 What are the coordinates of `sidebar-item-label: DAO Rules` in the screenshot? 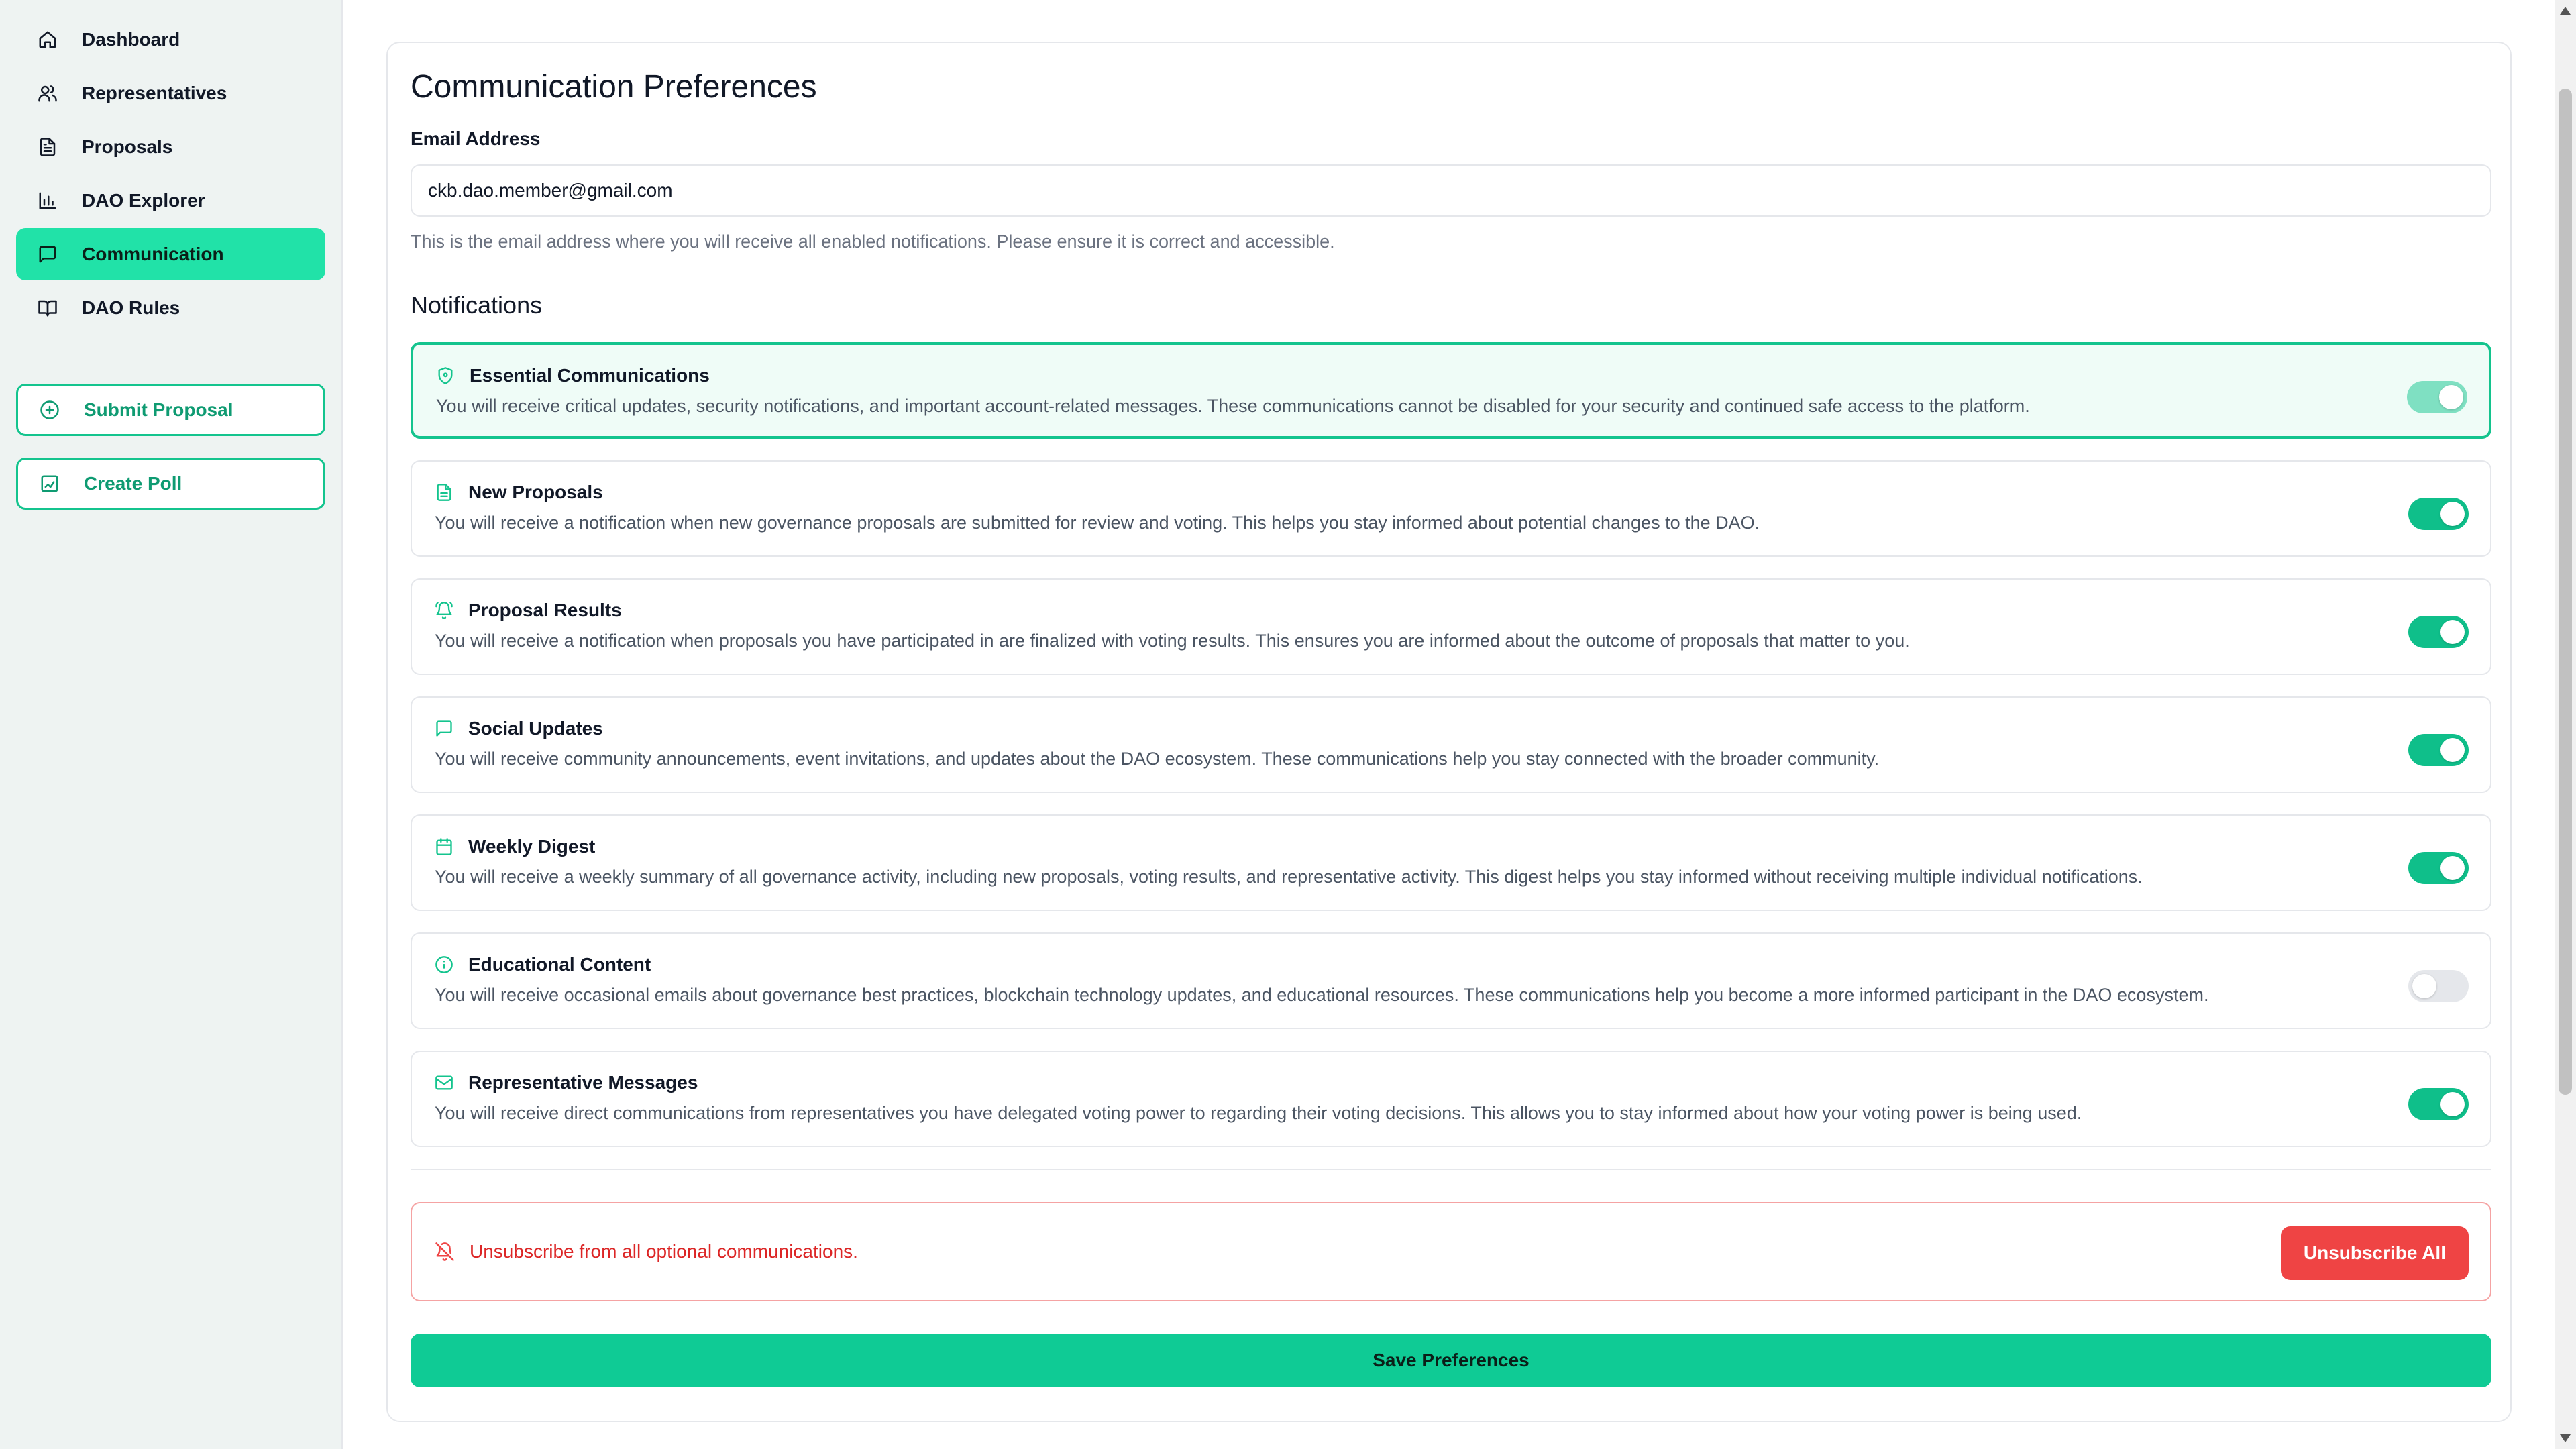 It's located at (131, 307).